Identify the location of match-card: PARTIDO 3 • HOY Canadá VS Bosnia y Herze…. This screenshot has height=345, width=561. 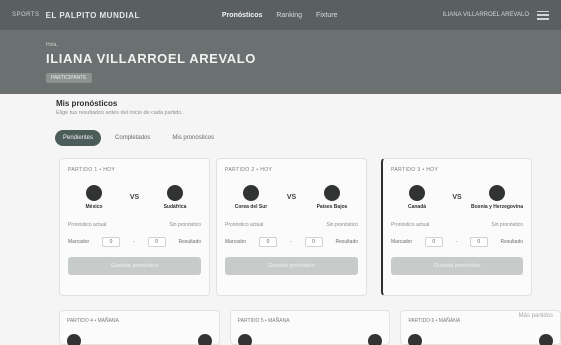
(456, 227).